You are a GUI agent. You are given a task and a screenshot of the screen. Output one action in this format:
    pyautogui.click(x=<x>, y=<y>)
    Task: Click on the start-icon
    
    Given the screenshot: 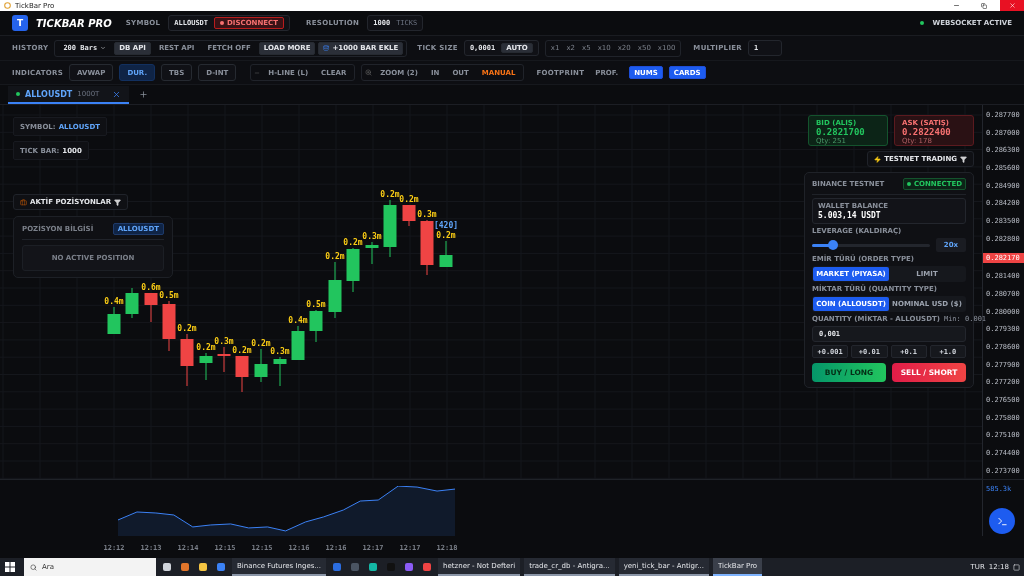 What is the action you would take?
    pyautogui.click(x=10, y=567)
    